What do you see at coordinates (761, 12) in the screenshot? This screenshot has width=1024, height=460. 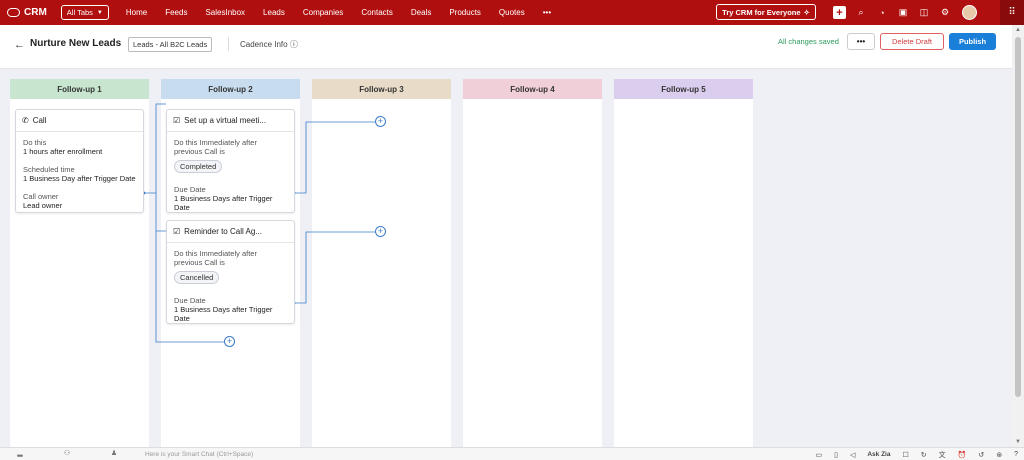 I see `try-crm-label: Try CRM for Everyone` at bounding box center [761, 12].